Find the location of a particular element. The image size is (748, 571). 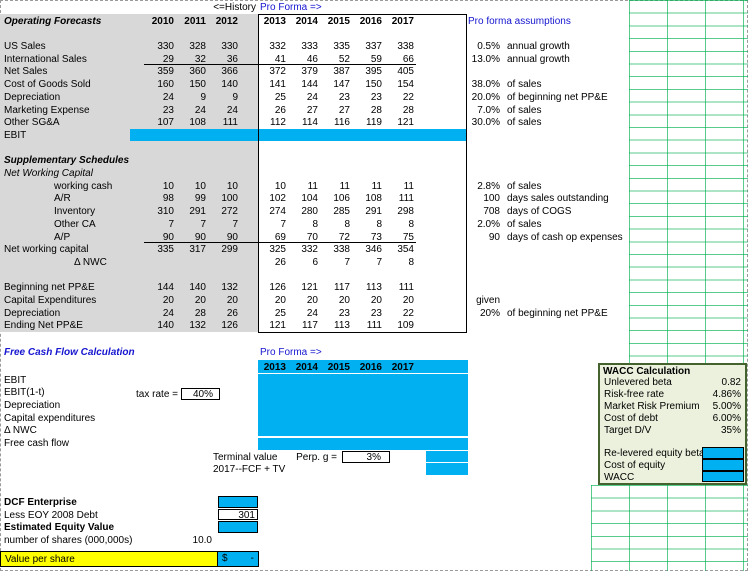

history-value: 126 is located at coordinates (229, 326).